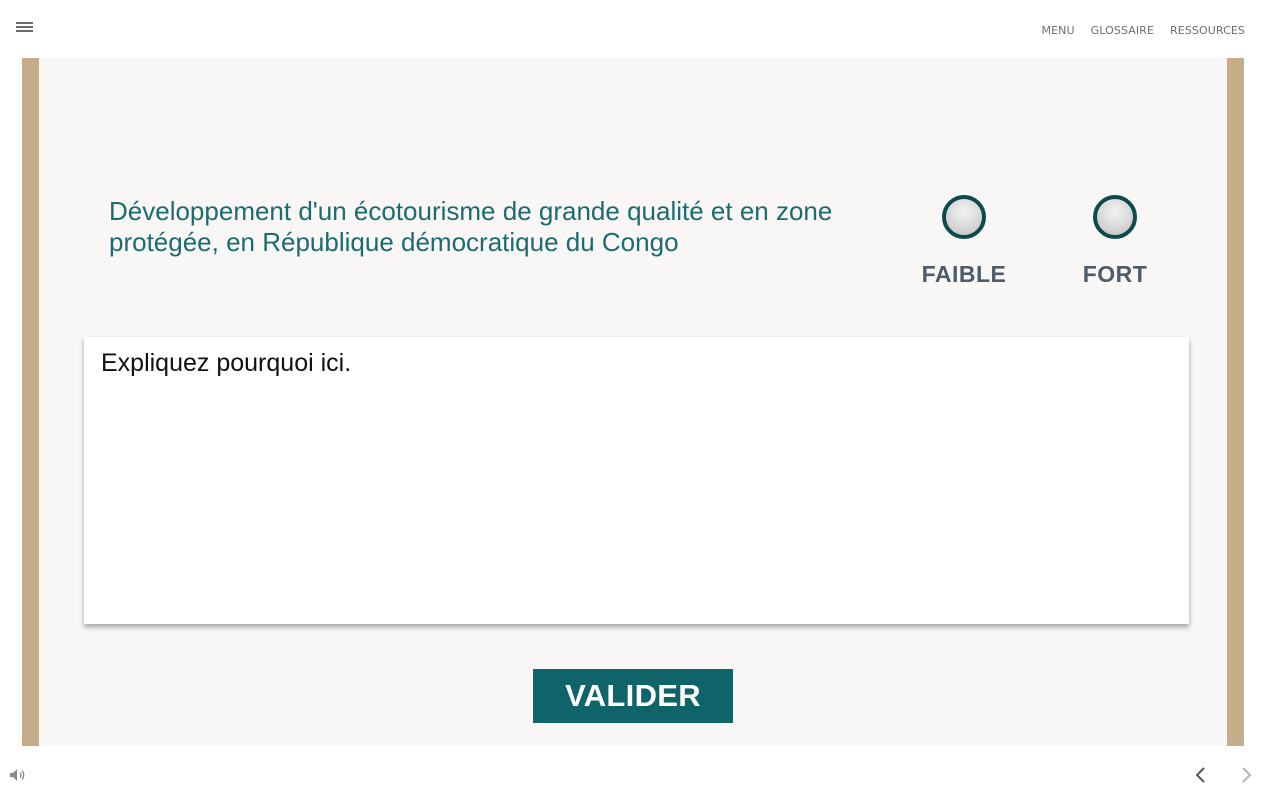  What do you see at coordinates (1122, 30) in the screenshot?
I see `nav-glossaire-link: GLOSSAIRE` at bounding box center [1122, 30].